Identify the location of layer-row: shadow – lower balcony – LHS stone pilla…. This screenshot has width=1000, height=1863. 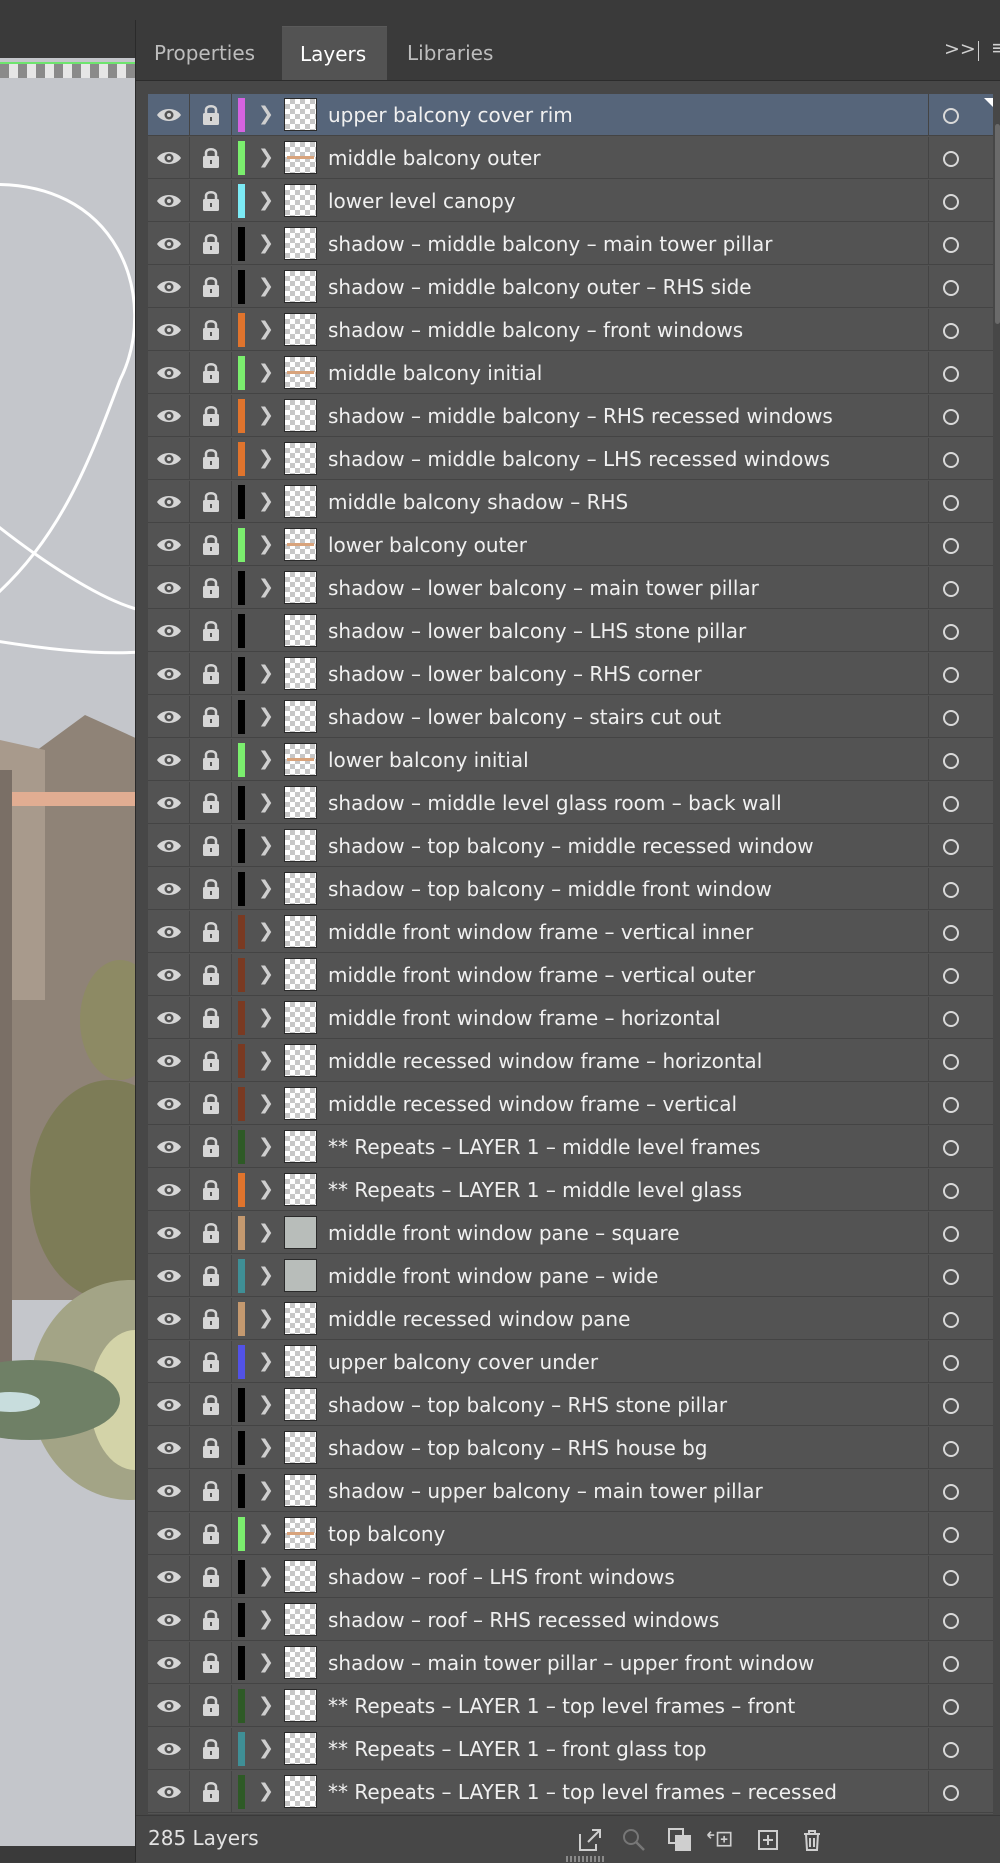
(570, 631).